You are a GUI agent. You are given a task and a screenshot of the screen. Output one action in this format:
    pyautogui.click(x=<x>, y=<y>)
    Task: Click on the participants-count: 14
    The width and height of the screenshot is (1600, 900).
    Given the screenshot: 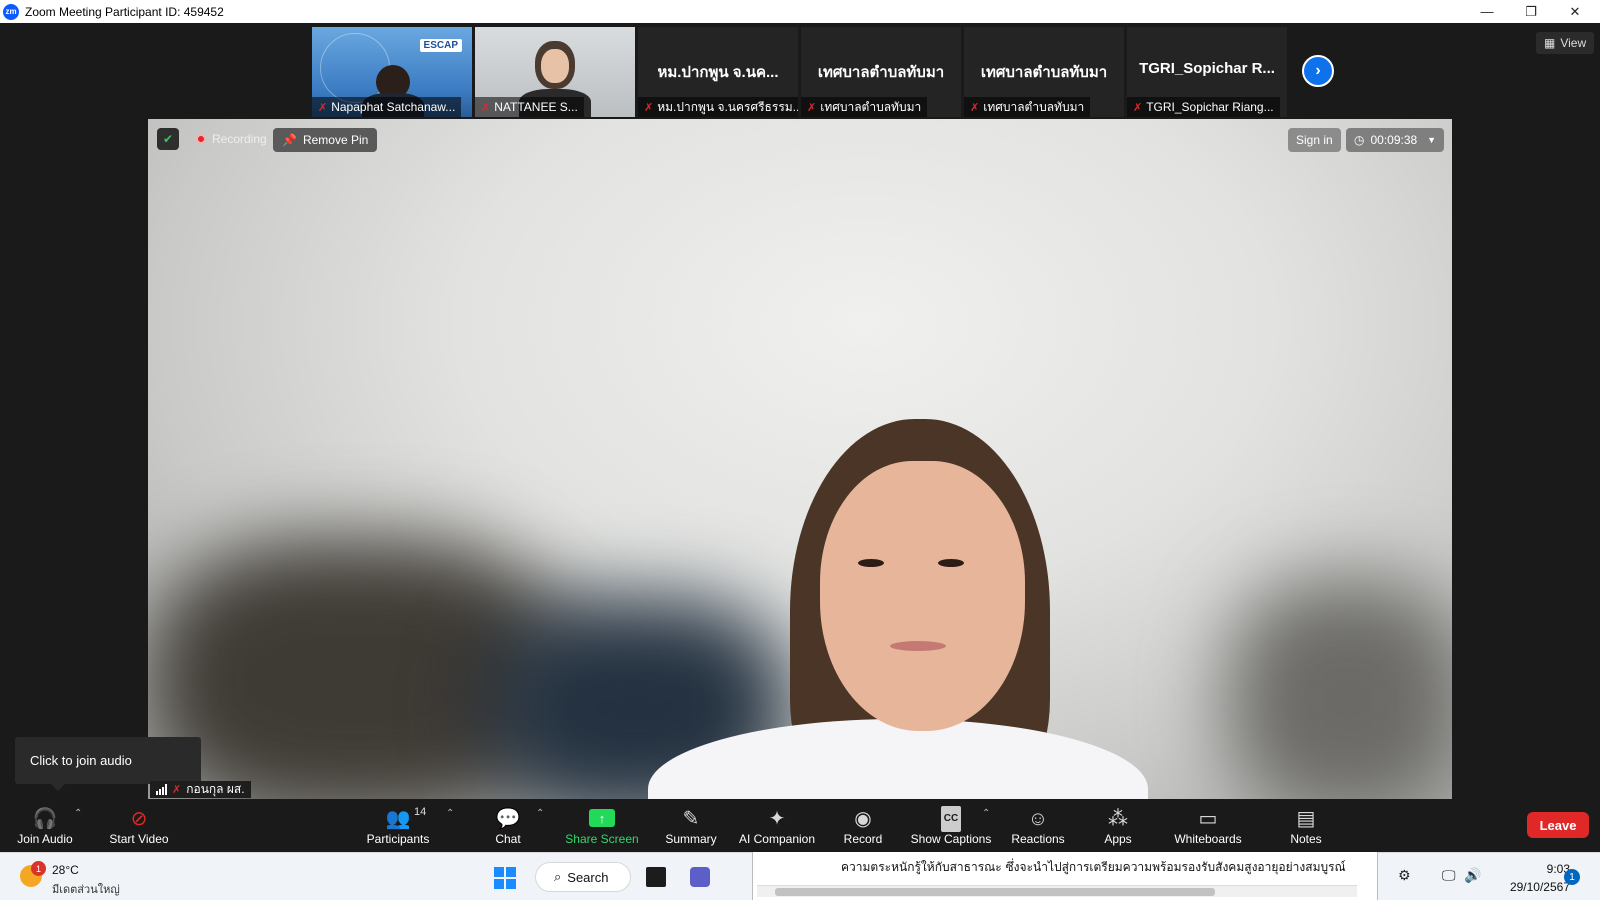 What is the action you would take?
    pyautogui.click(x=420, y=812)
    